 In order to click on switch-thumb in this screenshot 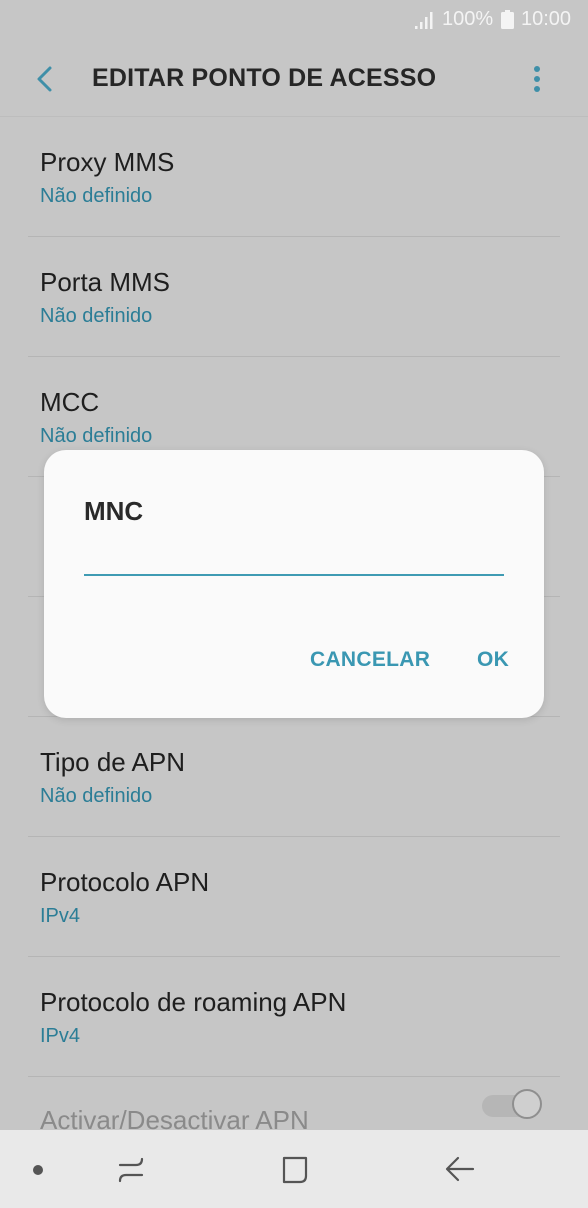, I will do `click(527, 1104)`.